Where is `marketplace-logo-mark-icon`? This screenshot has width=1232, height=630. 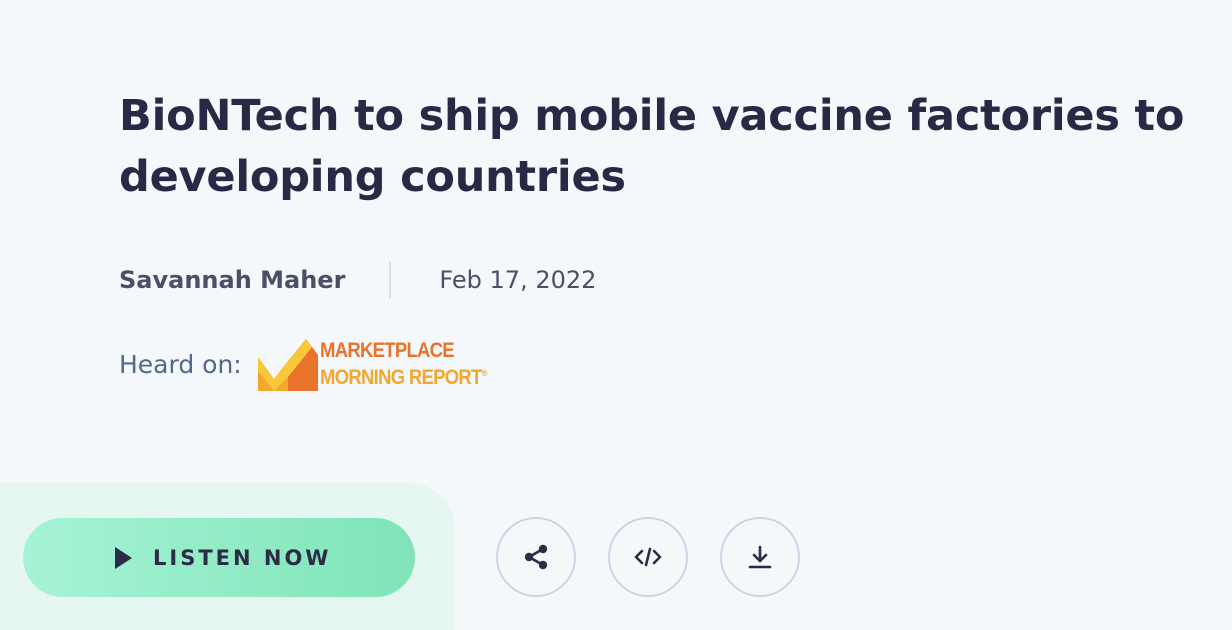 marketplace-logo-mark-icon is located at coordinates (287, 365).